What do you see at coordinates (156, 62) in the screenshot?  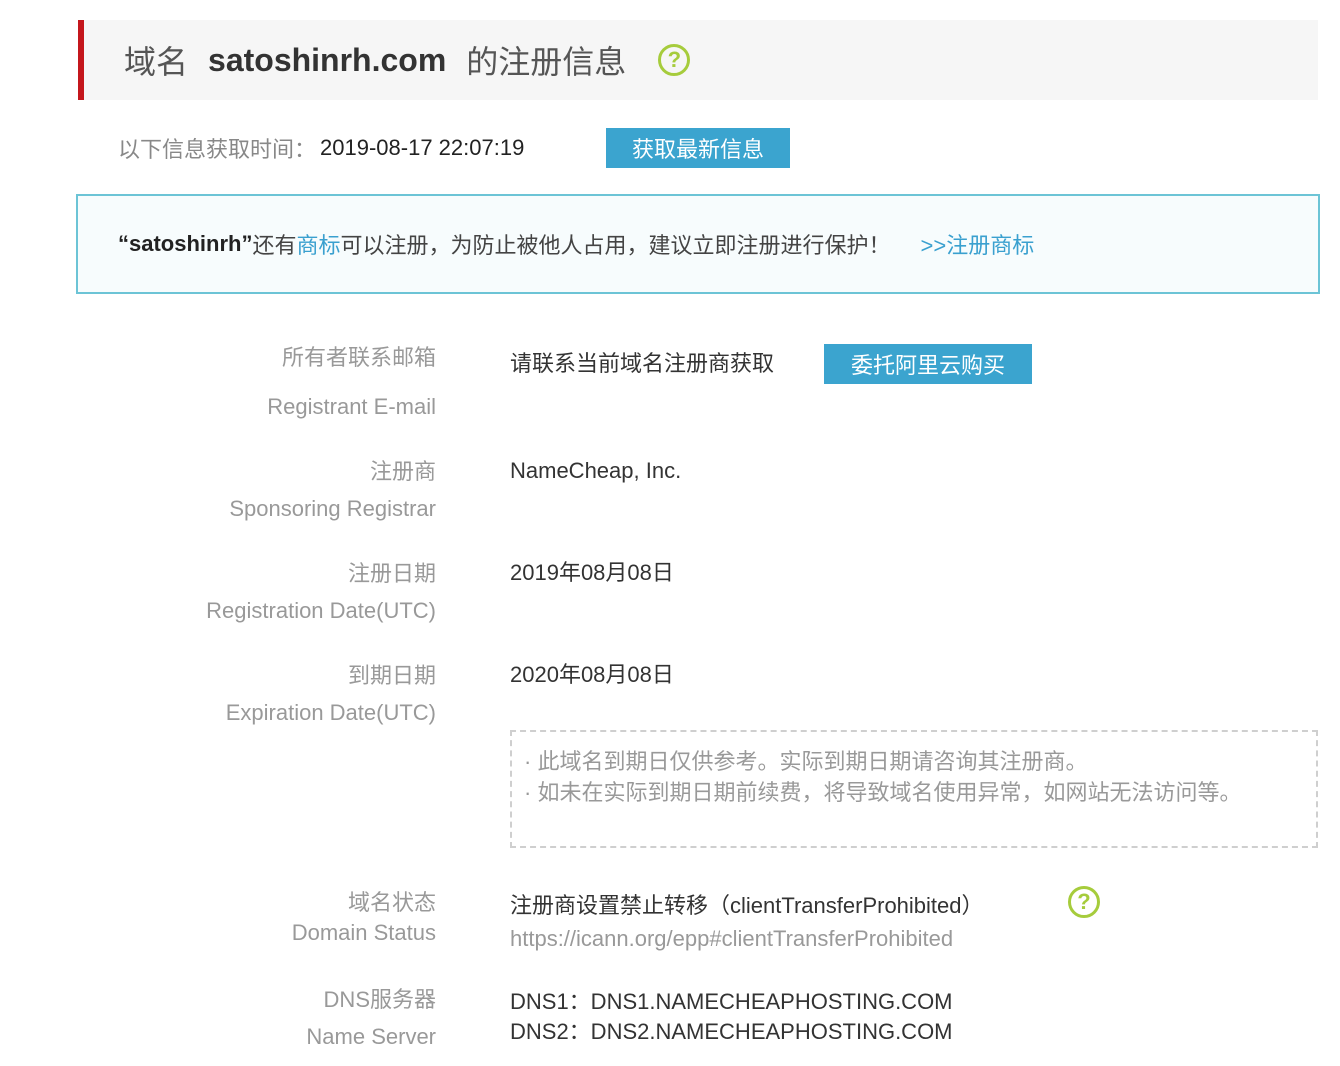 I see `title-prefix: 域名` at bounding box center [156, 62].